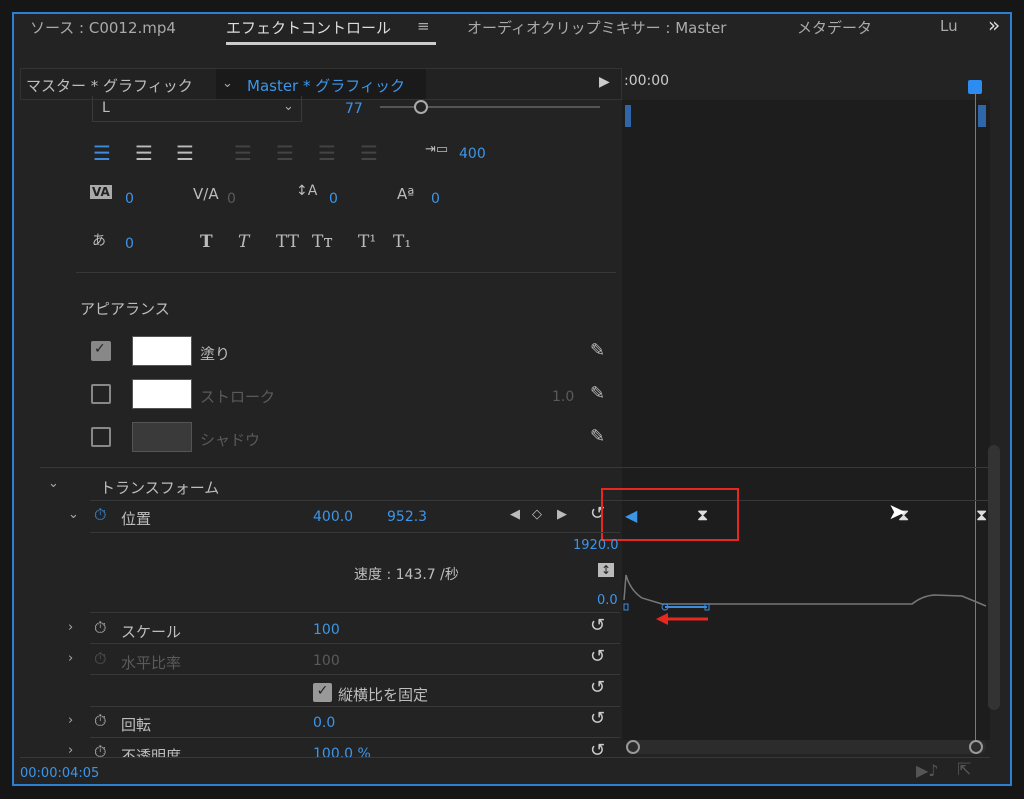  I want to click on rotation-label: 回転, so click(136, 725).